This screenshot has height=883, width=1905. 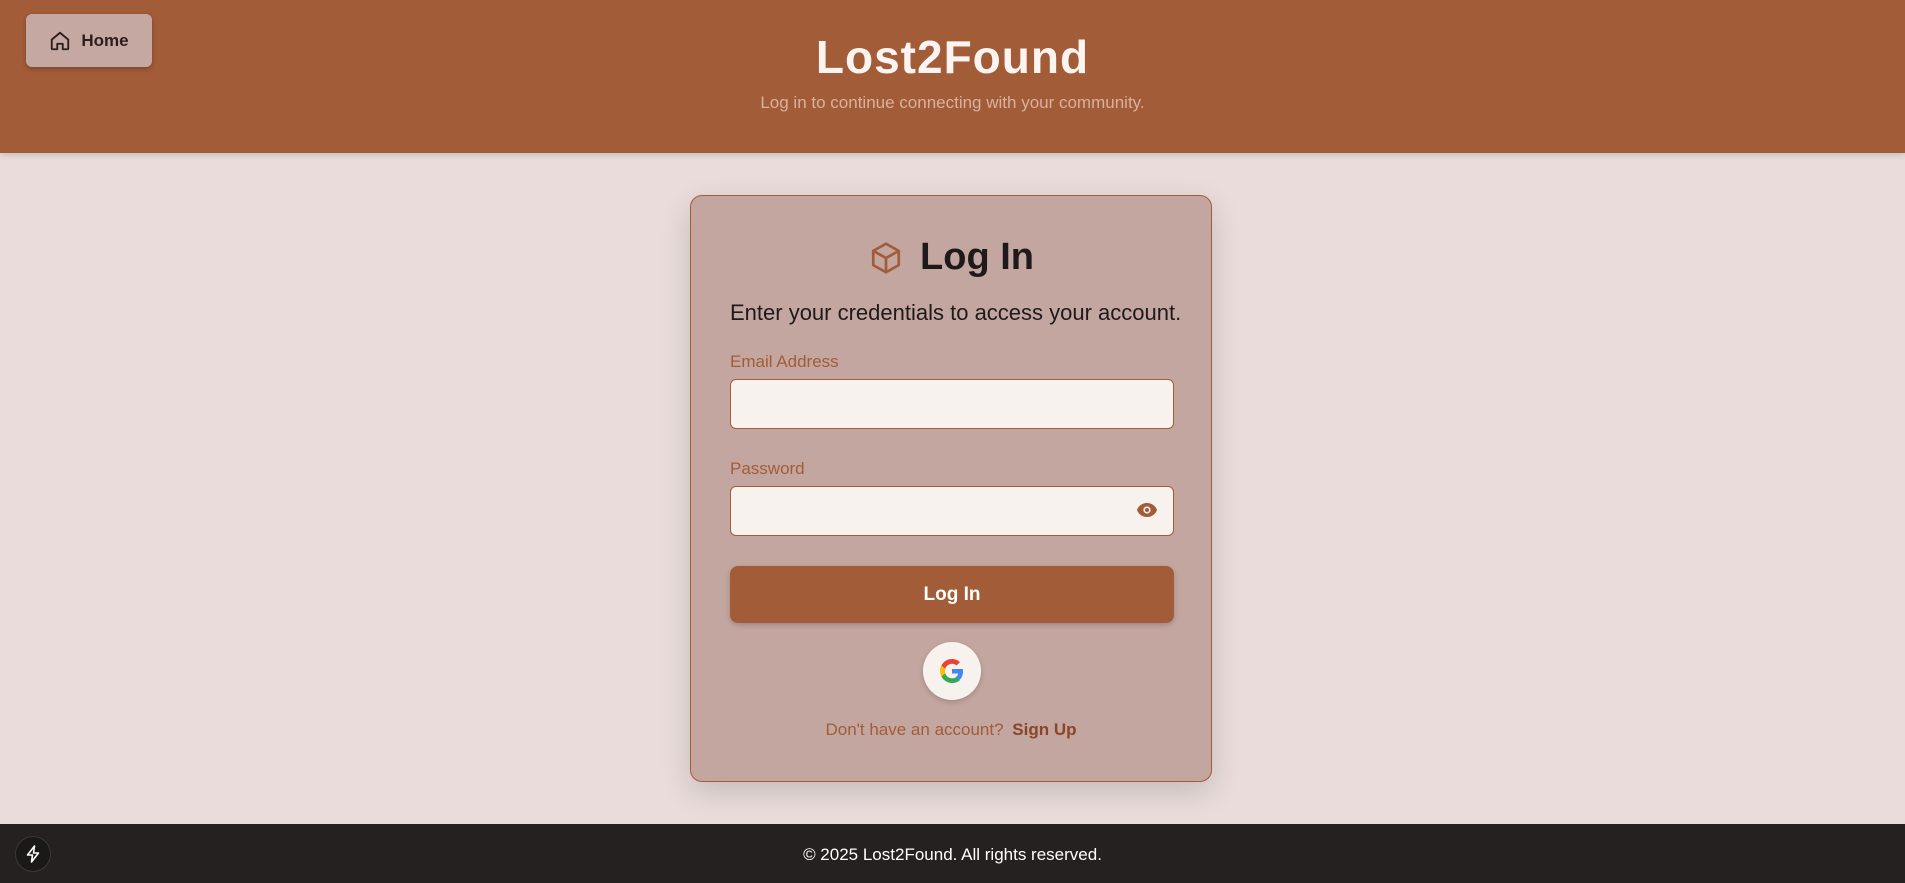 I want to click on password-field, so click(x=952, y=511).